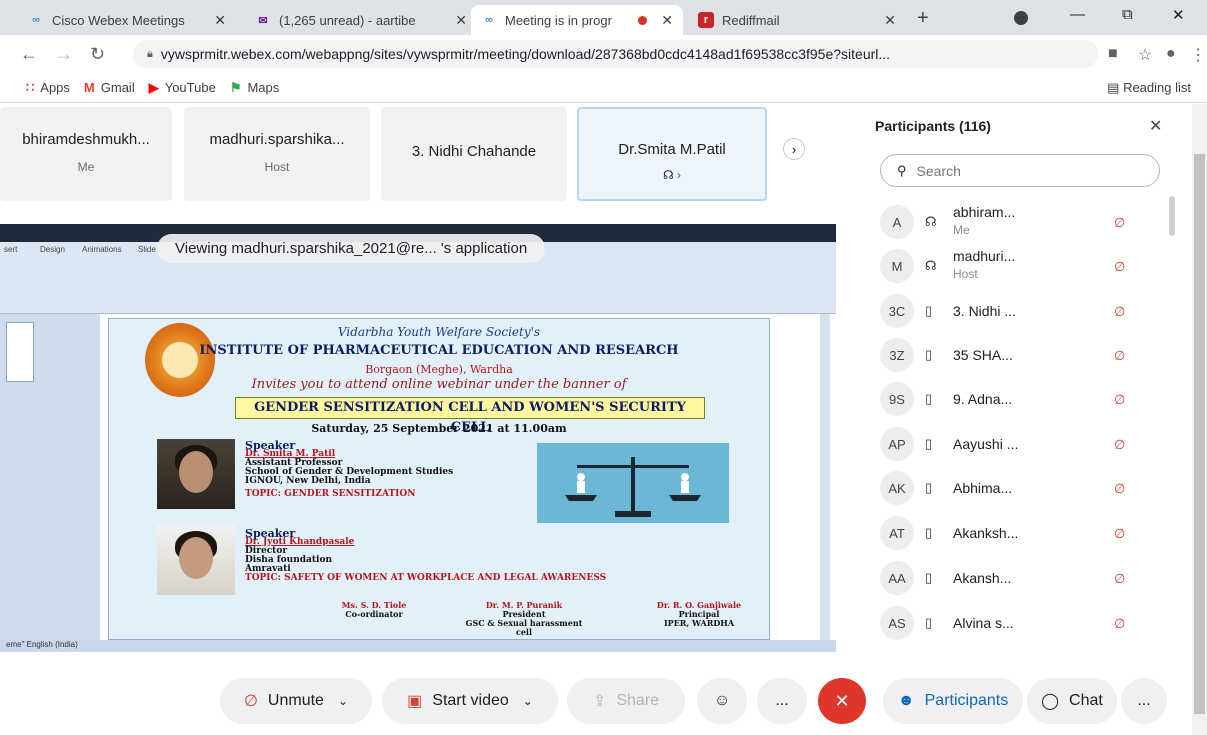 Image resolution: width=1207 pixels, height=735 pixels. I want to click on video-off-icon: ▣, so click(415, 701).